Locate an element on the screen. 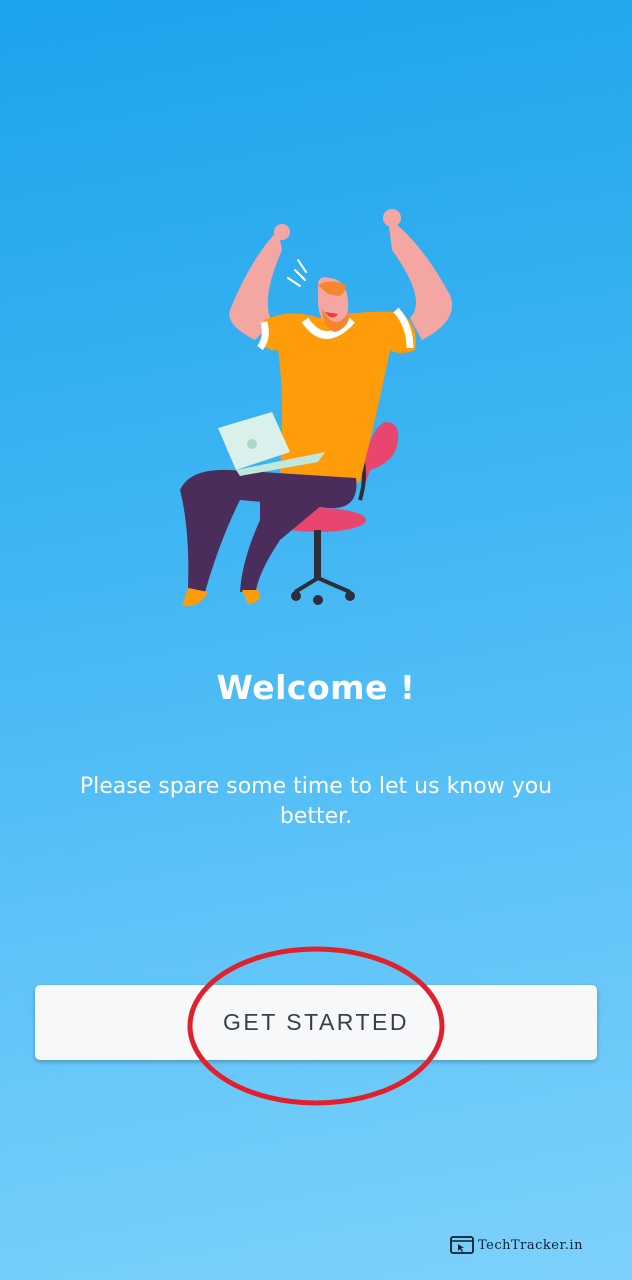 Image resolution: width=632 pixels, height=1280 pixels. celebrating-man-illustration is located at coordinates (316, 408).